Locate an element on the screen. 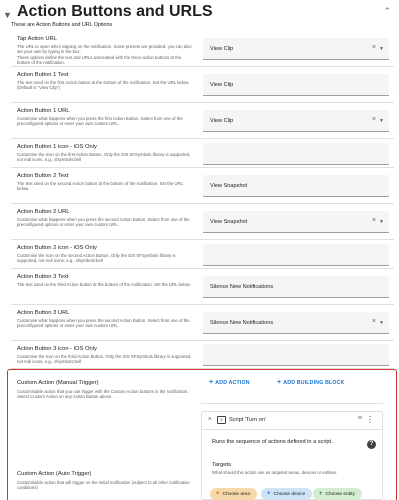 This screenshot has height=500, width=399. auto-trigger-label: Custom Action (Auto Trigger) is located at coordinates (54, 474).